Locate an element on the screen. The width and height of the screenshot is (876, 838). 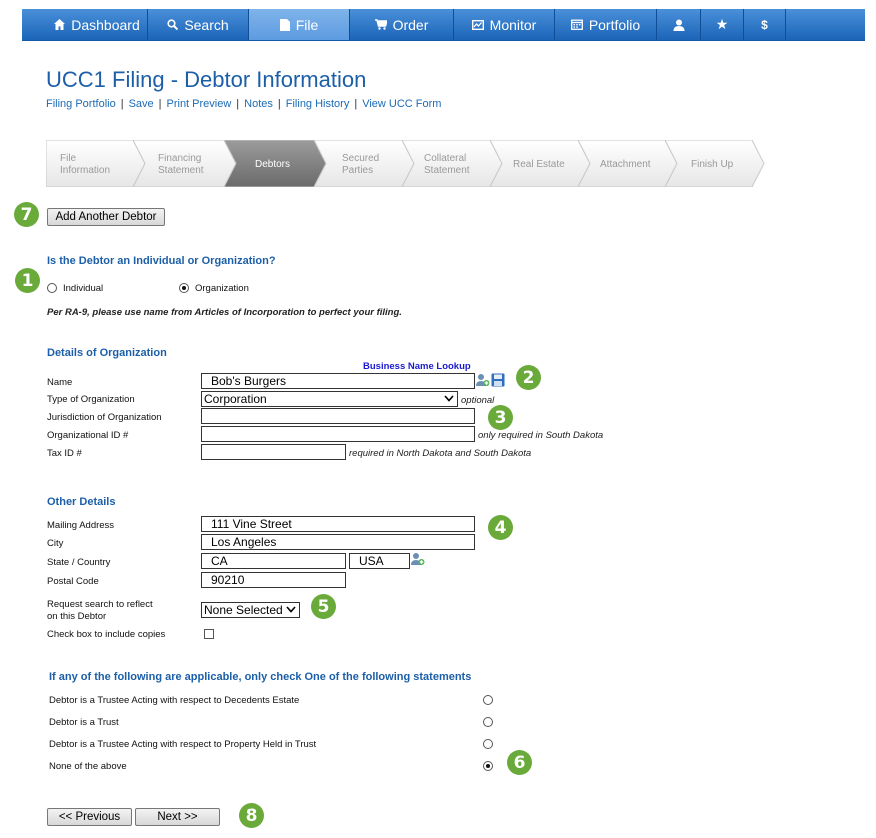
wizard-step-real-estate: Real Estate is located at coordinates (539, 164).